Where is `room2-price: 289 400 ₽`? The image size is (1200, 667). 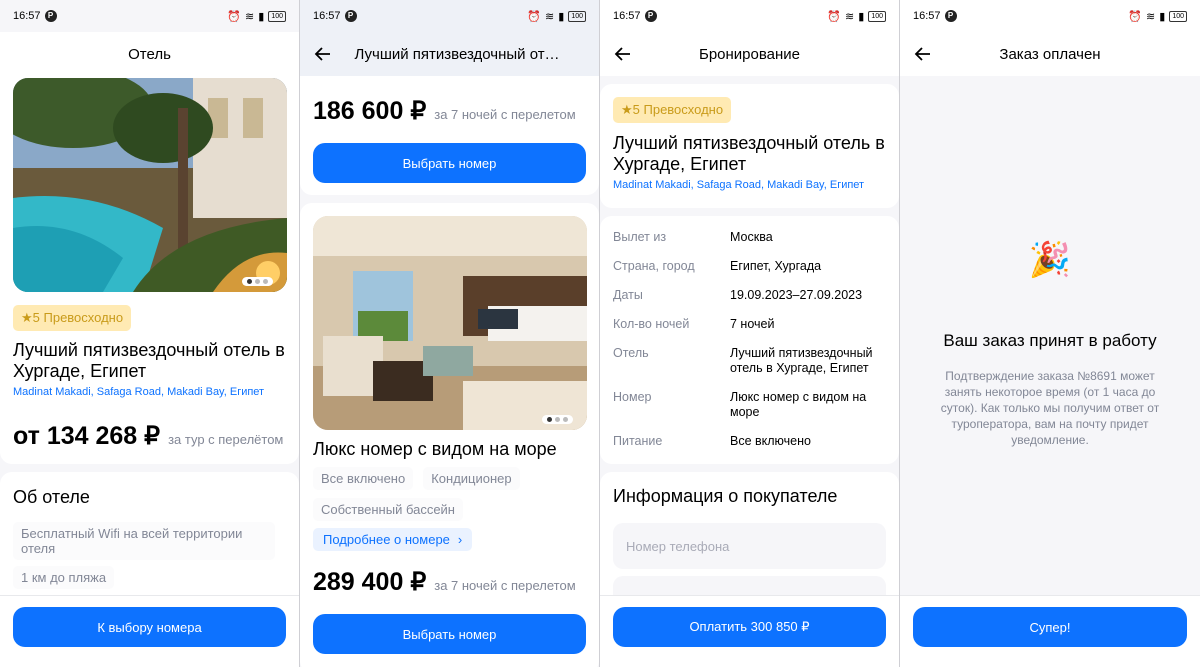 room2-price: 289 400 ₽ is located at coordinates (370, 582).